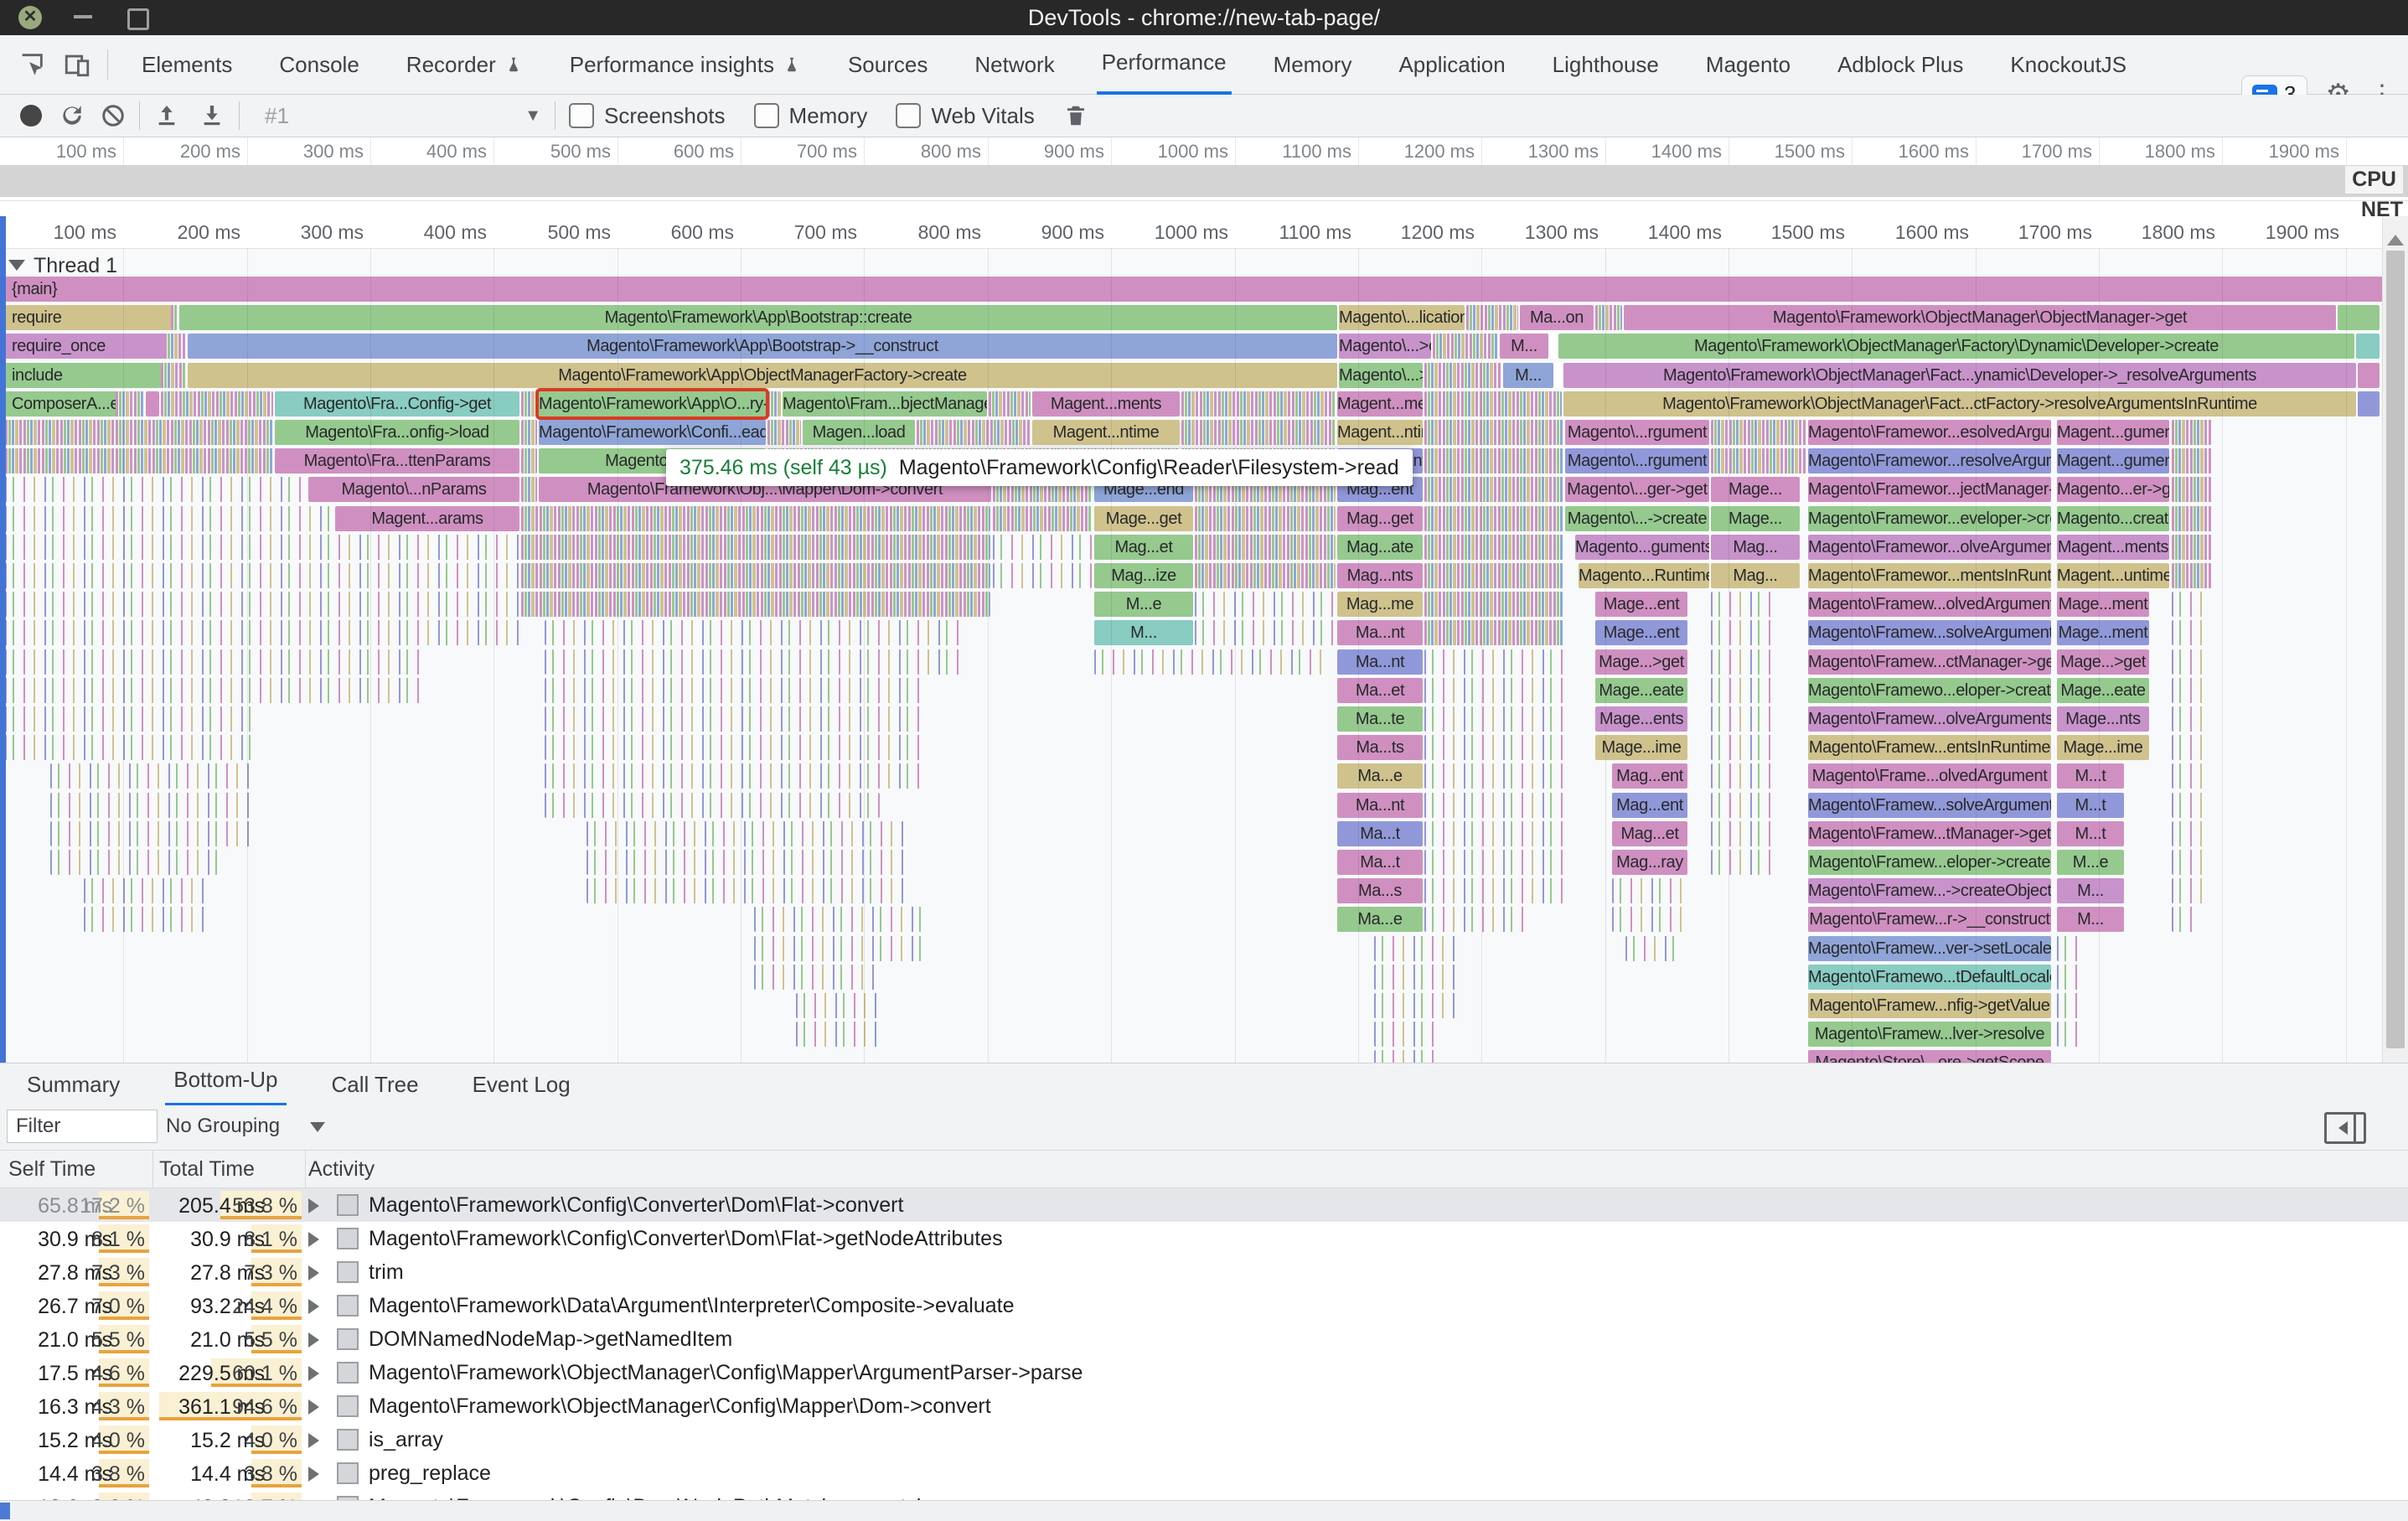 Image resolution: width=2408 pixels, height=1521 pixels. Describe the element at coordinates (581, 115) in the screenshot. I see `checkbox-box` at that location.